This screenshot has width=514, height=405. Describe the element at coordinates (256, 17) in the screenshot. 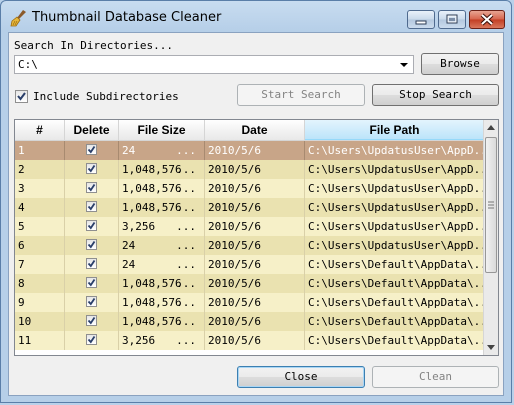

I see `title-bar: Thumbnail Database Cleaner` at that location.